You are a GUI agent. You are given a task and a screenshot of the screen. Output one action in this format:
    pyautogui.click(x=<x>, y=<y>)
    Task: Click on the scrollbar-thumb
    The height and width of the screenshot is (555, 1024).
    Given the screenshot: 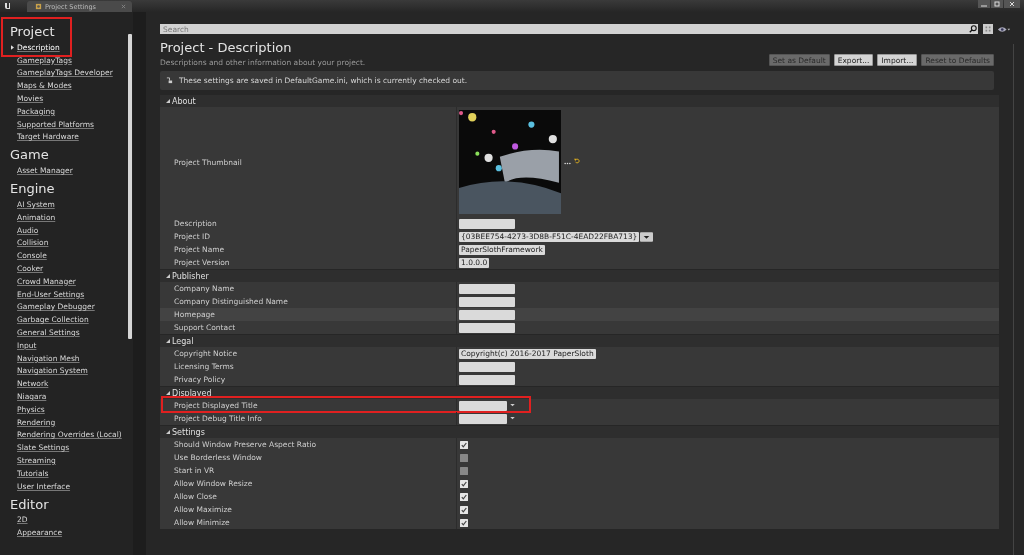 What is the action you would take?
    pyautogui.click(x=130, y=186)
    